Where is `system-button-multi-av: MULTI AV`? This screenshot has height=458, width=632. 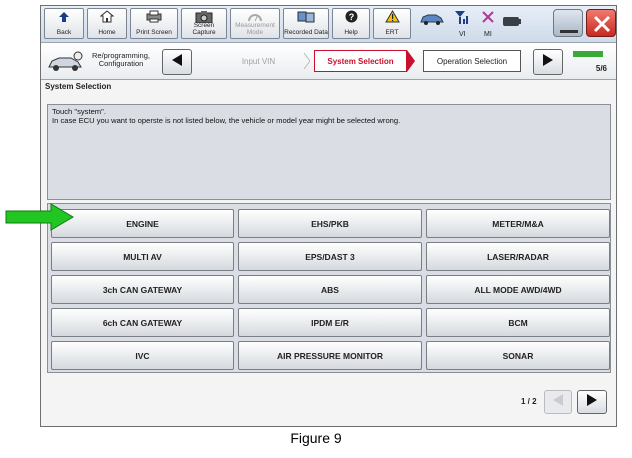
system-button-multi-av: MULTI AV is located at coordinates (142, 256).